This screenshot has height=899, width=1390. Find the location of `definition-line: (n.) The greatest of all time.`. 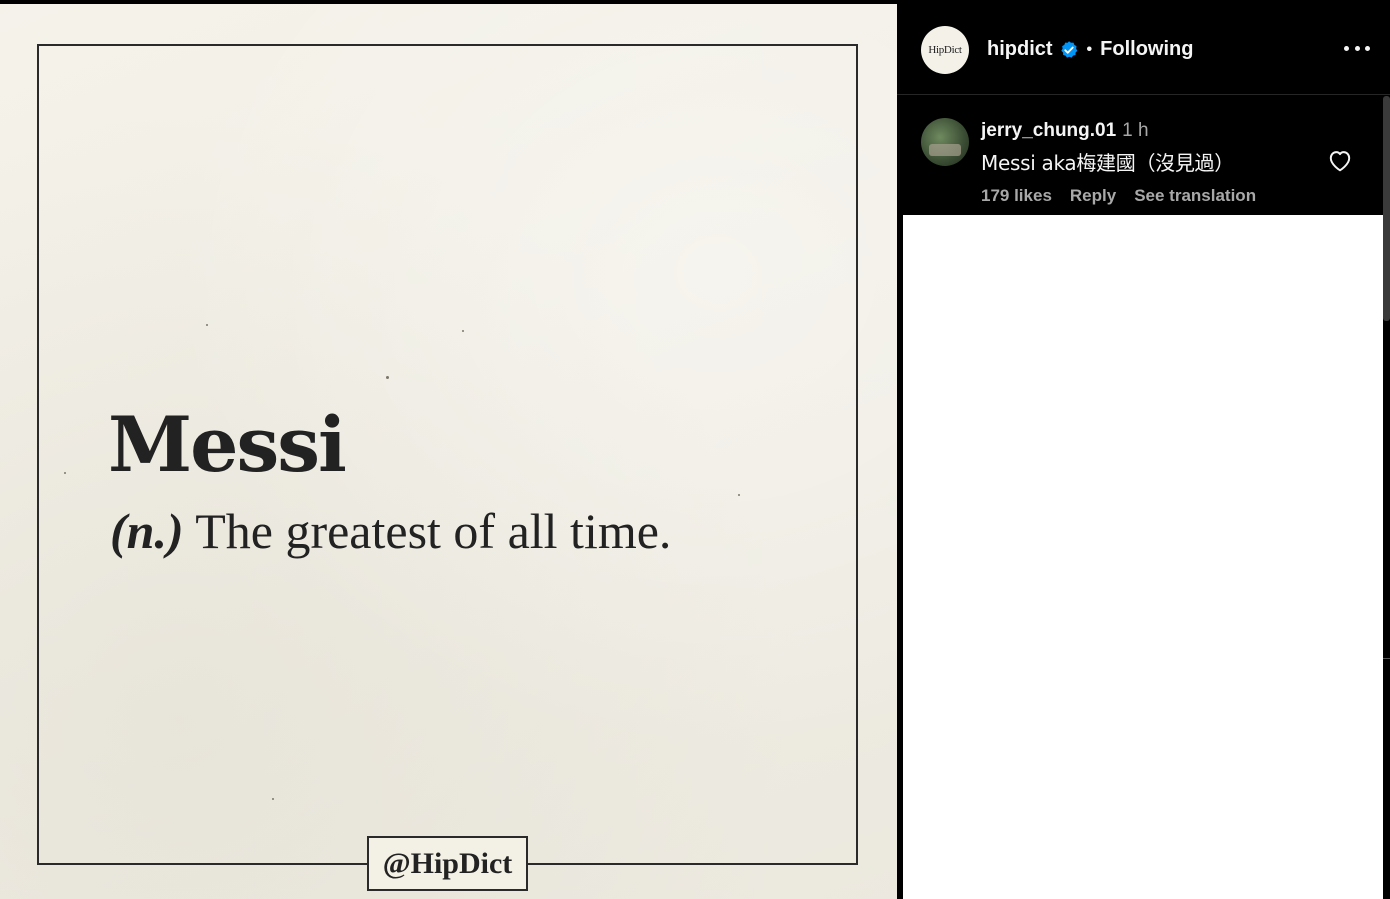

definition-line: (n.) The greatest of all time. is located at coordinates (390, 531).